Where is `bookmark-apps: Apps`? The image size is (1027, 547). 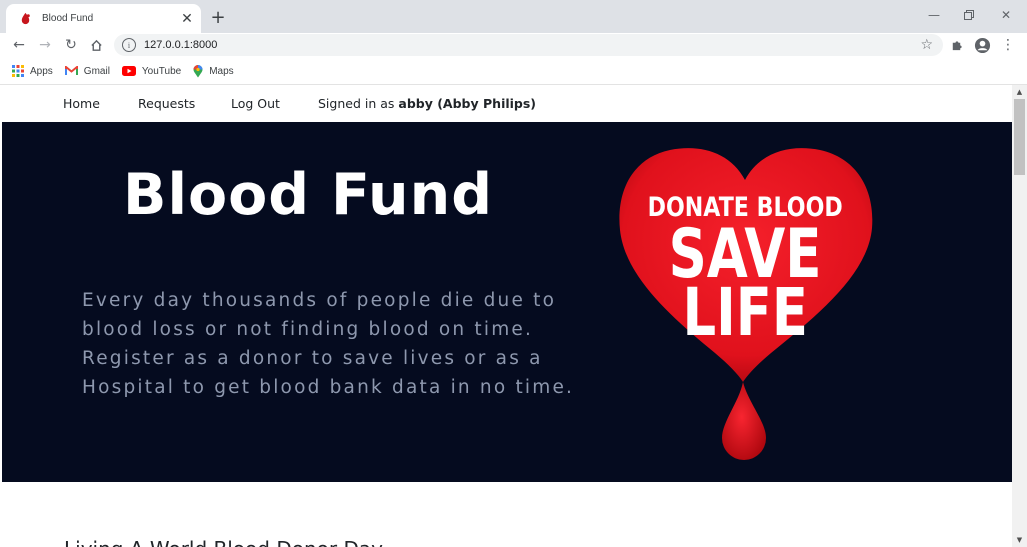
bookmark-apps: Apps is located at coordinates (32, 71).